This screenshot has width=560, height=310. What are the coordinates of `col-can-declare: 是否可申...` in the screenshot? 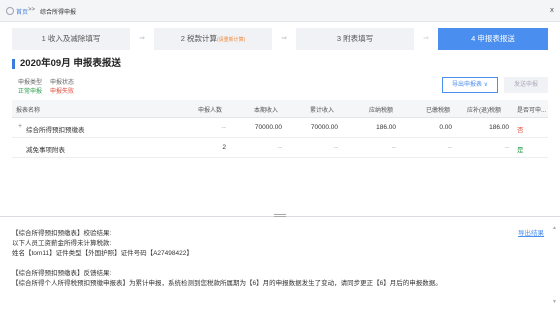 It's located at (532, 111).